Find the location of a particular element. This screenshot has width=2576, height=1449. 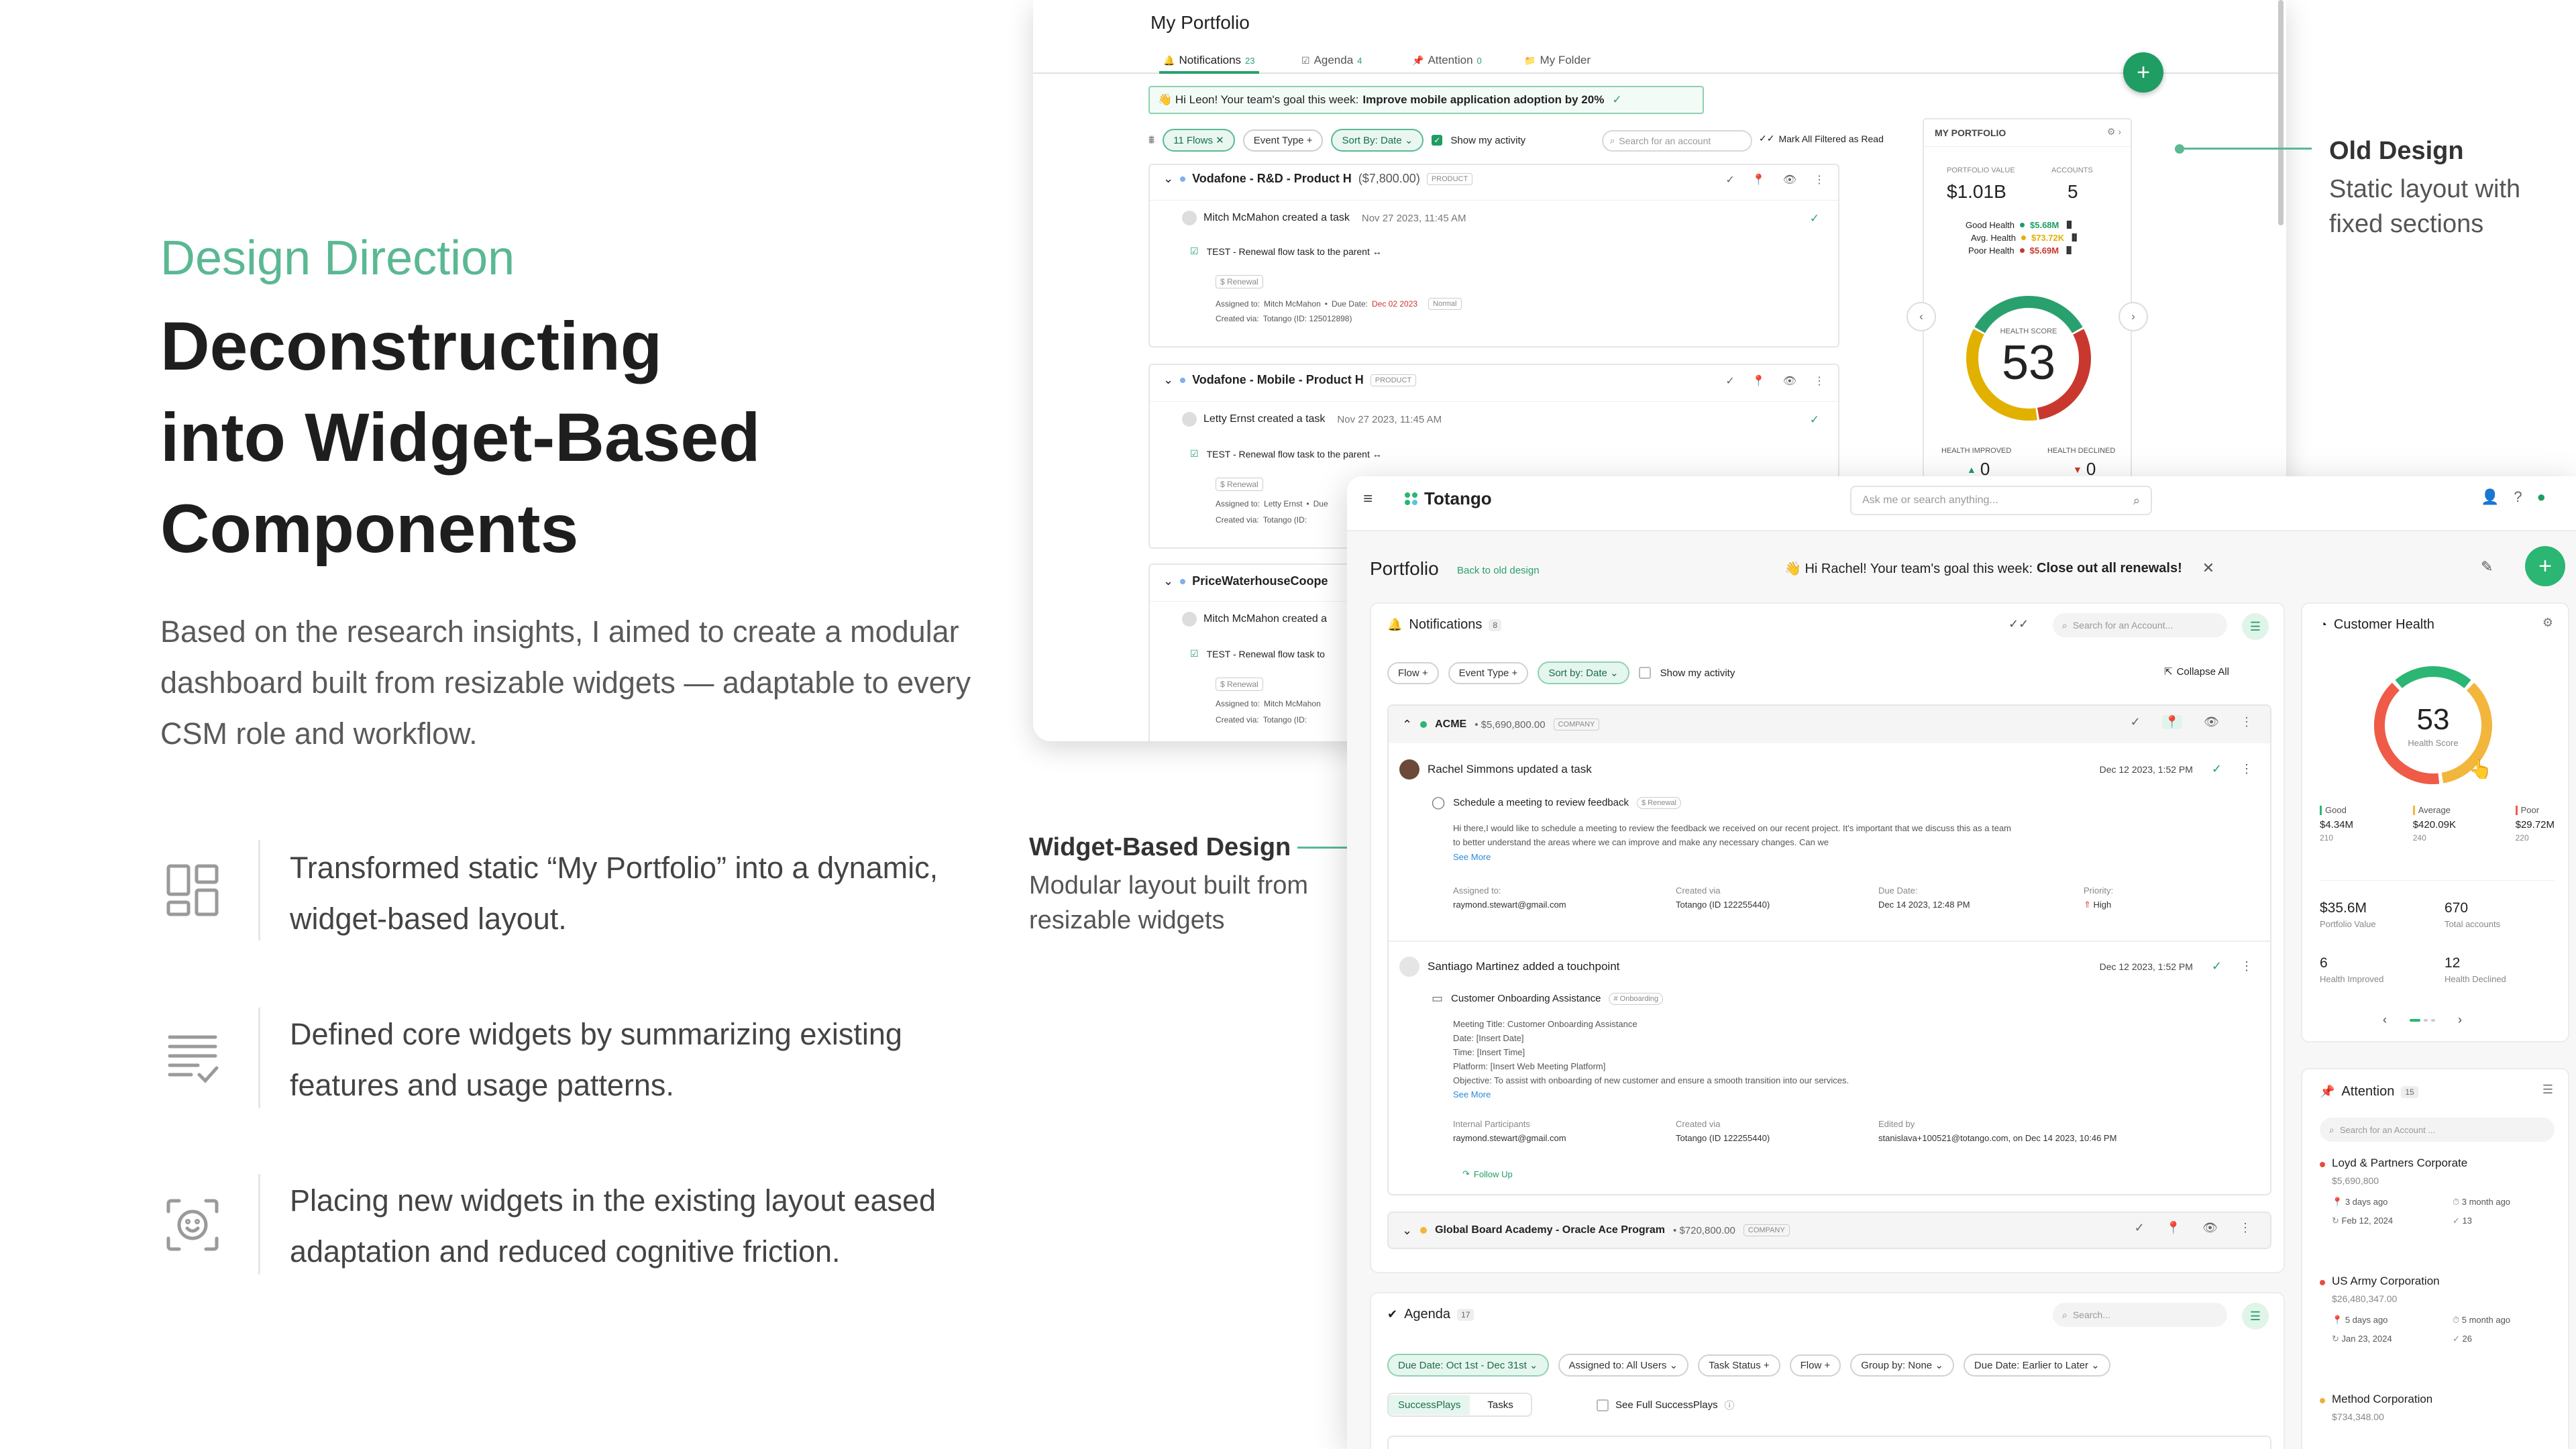

mark-all-read-icon: ✓✓ is located at coordinates (2018, 624).